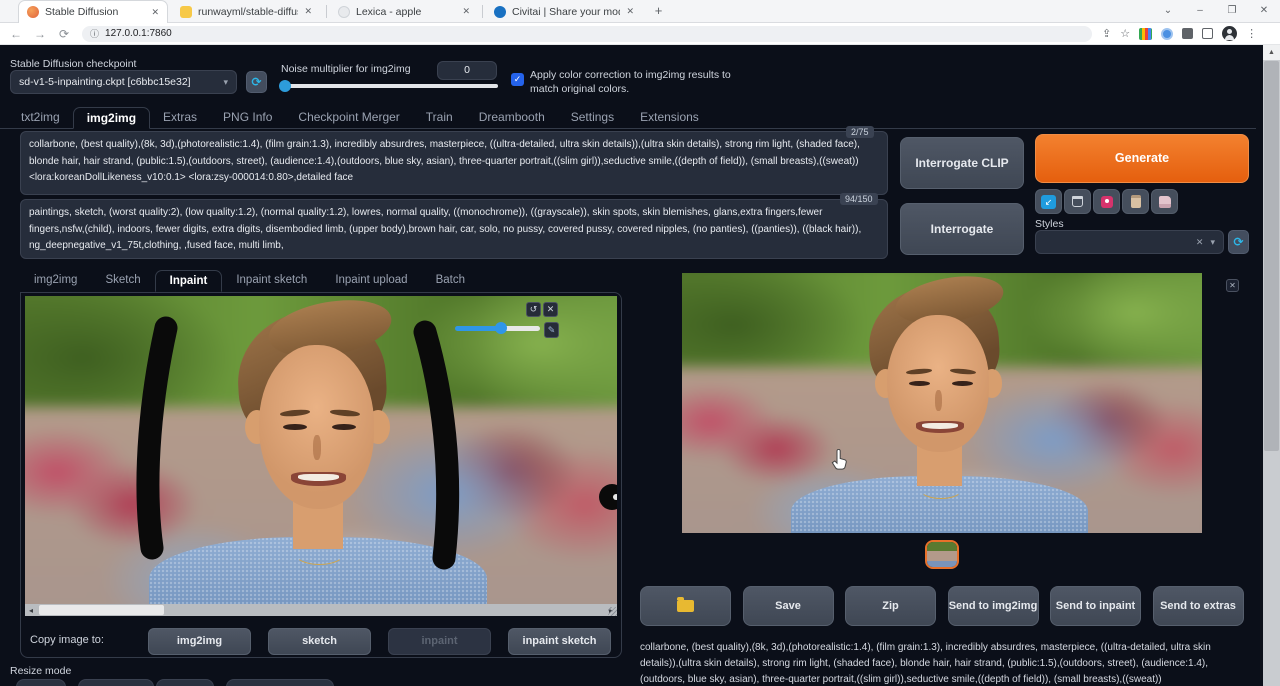 The image size is (1280, 686). I want to click on new-tab-button: +, so click(658, 11).